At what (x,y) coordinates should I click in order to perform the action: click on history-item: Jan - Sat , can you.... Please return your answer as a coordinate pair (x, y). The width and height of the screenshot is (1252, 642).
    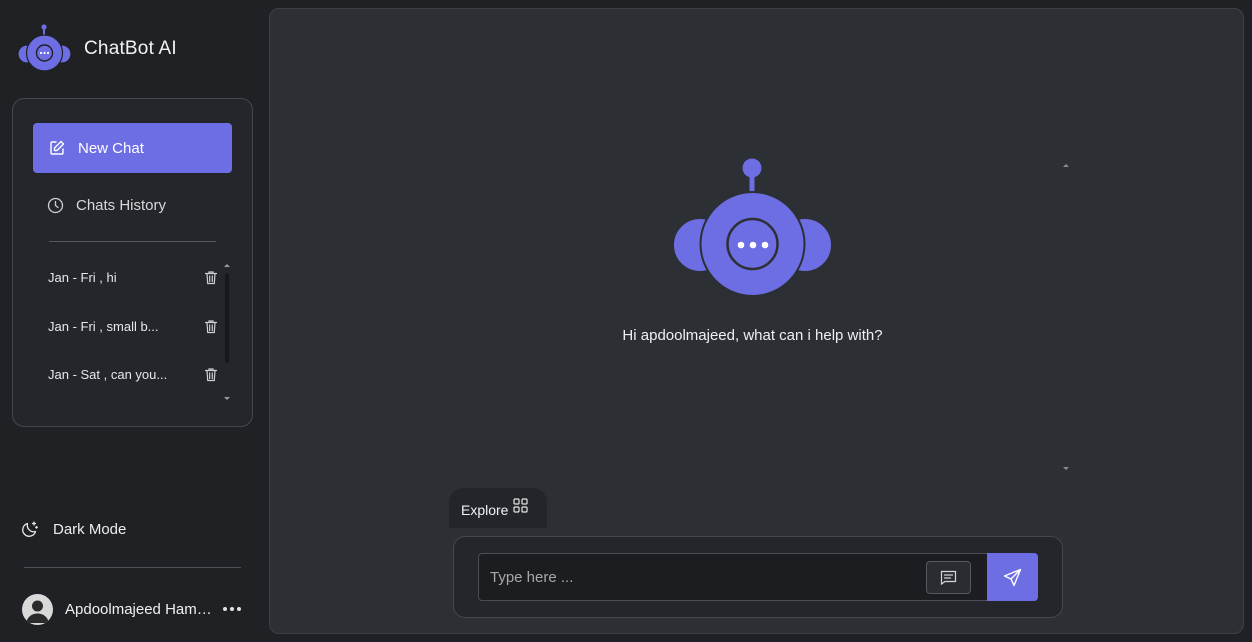
    Looking at the image, I should click on (133, 374).